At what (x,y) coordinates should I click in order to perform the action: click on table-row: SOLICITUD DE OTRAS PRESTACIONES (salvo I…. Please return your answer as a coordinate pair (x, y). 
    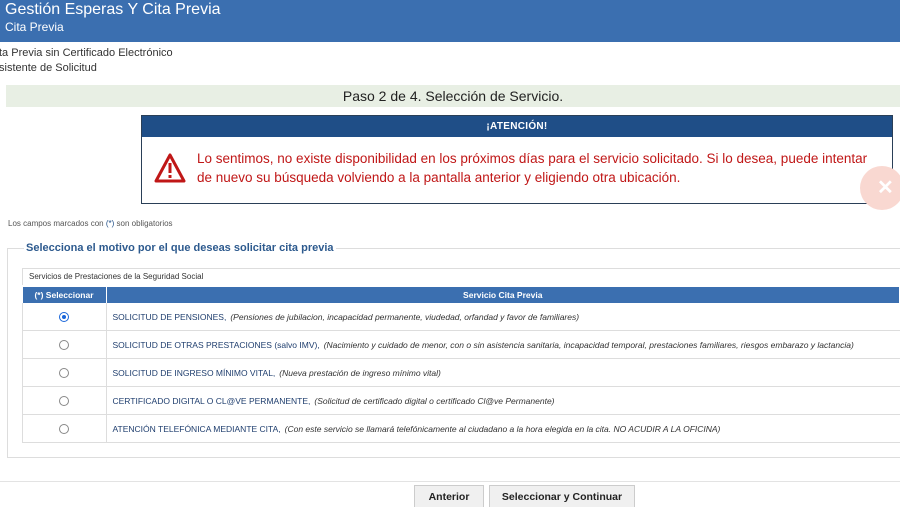
    Looking at the image, I should click on (461, 344).